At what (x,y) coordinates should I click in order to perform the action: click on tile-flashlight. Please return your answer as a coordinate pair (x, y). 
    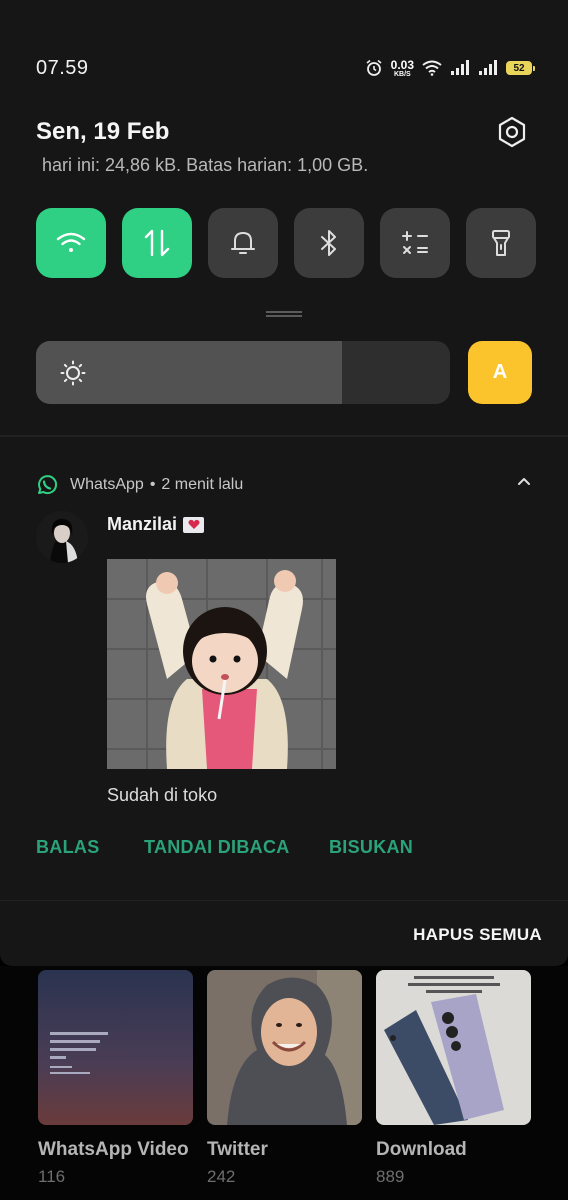
    Looking at the image, I should click on (501, 243).